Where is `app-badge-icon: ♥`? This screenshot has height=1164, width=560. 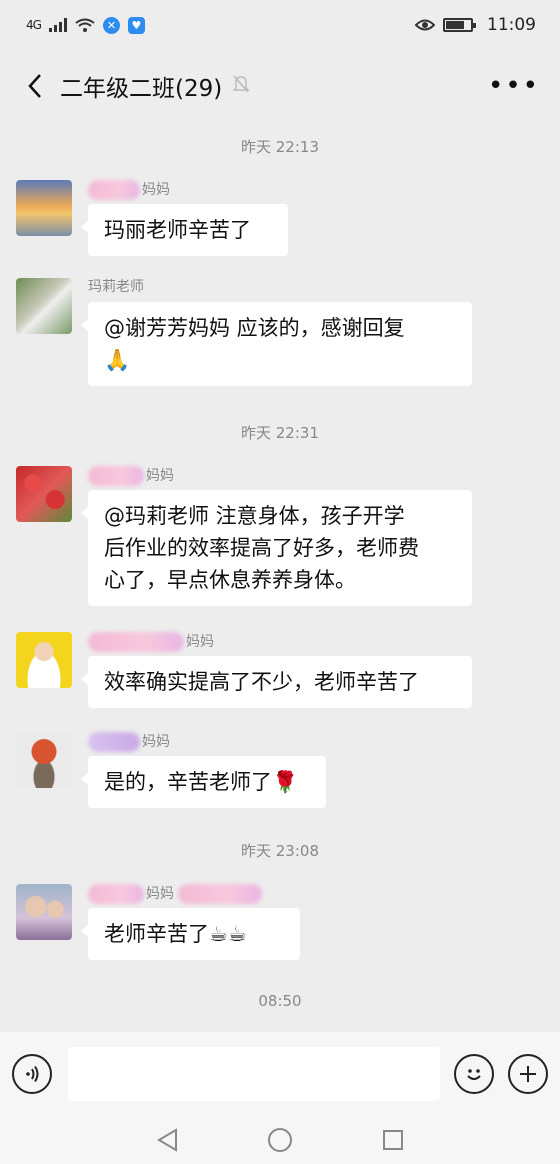 app-badge-icon: ♥ is located at coordinates (136, 25).